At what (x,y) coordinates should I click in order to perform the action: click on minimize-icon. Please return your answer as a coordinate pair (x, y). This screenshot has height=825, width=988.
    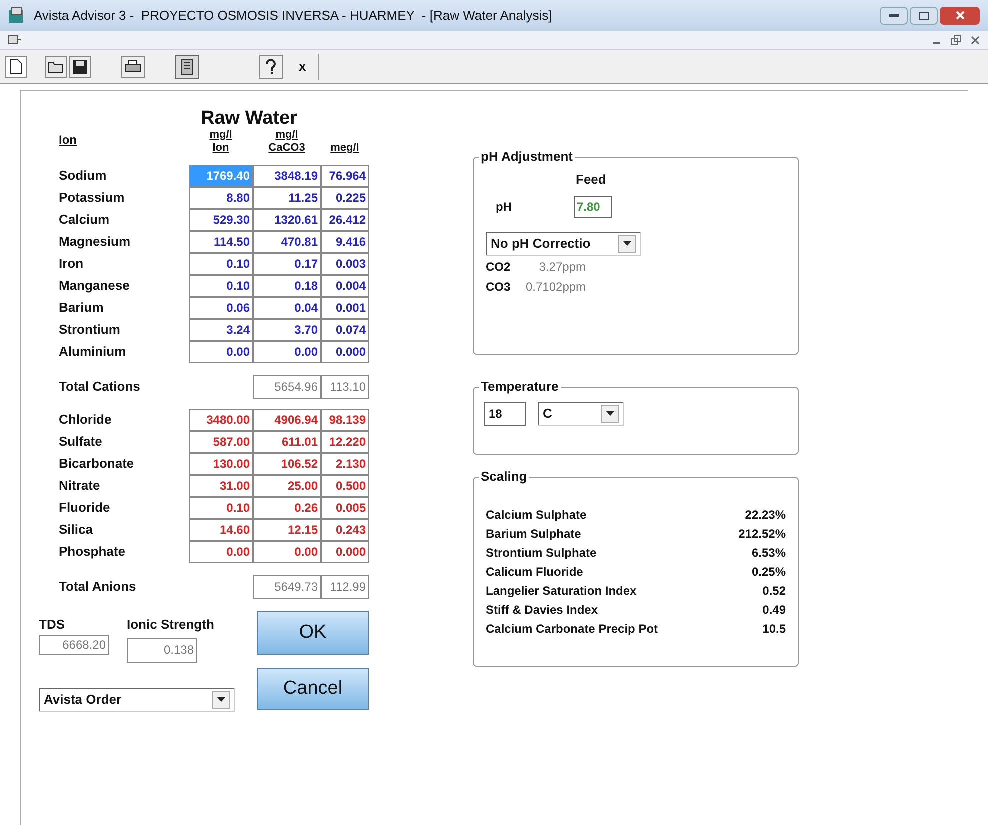
    Looking at the image, I should click on (894, 16).